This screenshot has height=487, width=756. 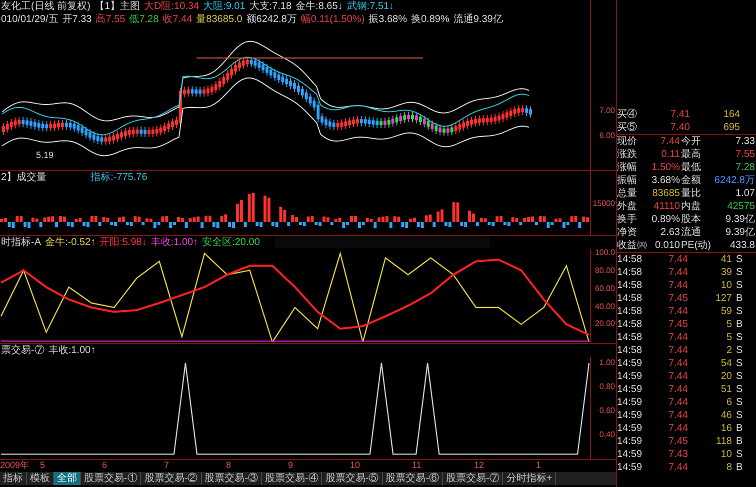 I want to click on order-label: 买④, so click(x=627, y=114).